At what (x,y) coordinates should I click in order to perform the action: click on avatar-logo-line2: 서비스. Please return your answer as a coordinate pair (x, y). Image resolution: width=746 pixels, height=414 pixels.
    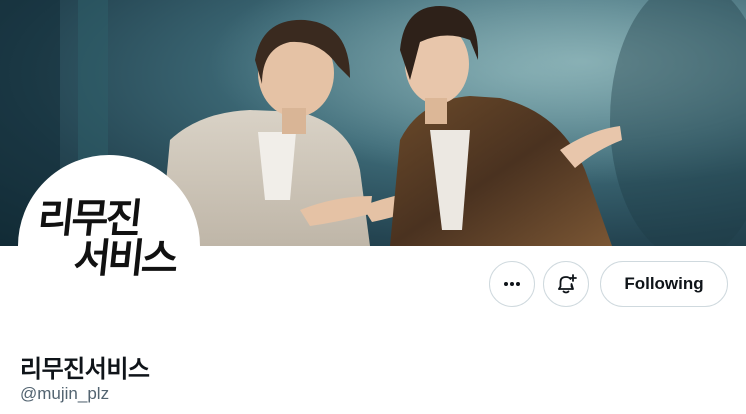
    Looking at the image, I should click on (124, 259).